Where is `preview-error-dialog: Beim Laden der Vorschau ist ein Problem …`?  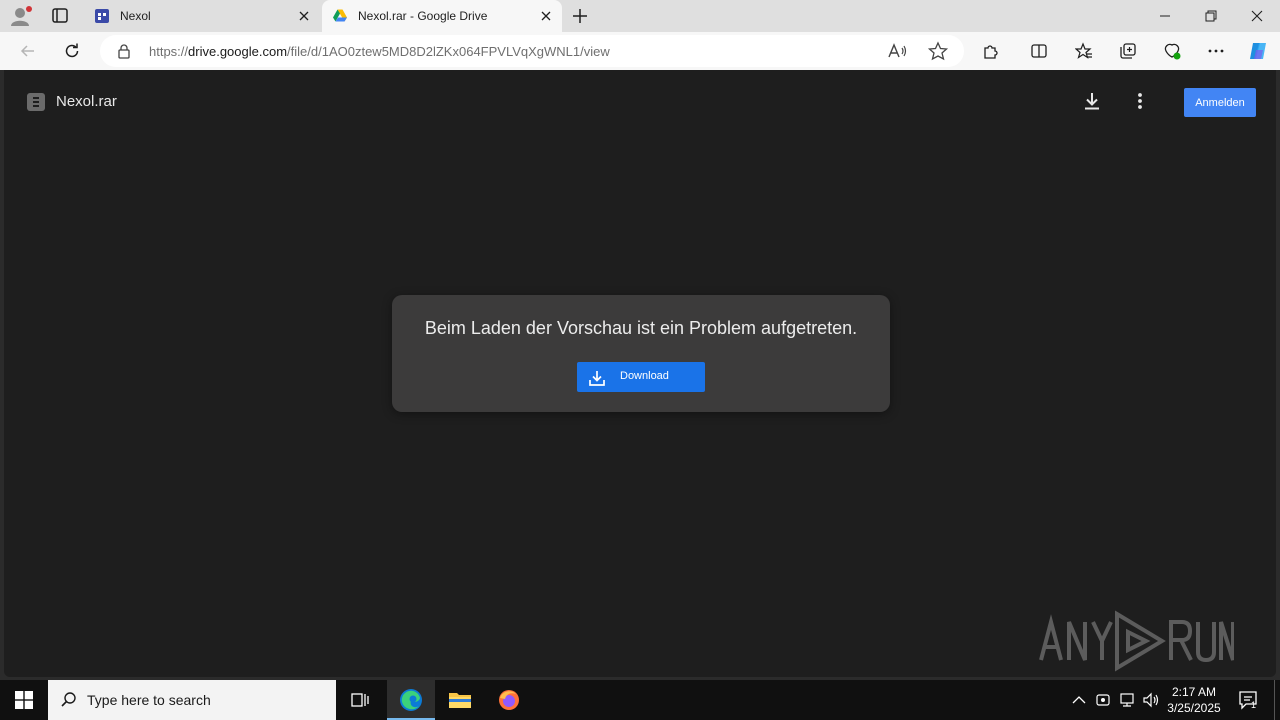 preview-error-dialog: Beim Laden der Vorschau ist ein Problem … is located at coordinates (641, 353).